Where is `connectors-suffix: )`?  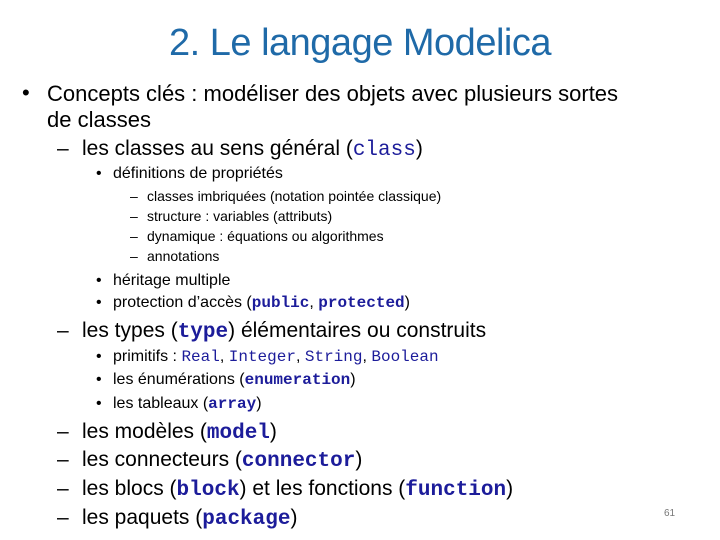
connectors-suffix: ) is located at coordinates (359, 459).